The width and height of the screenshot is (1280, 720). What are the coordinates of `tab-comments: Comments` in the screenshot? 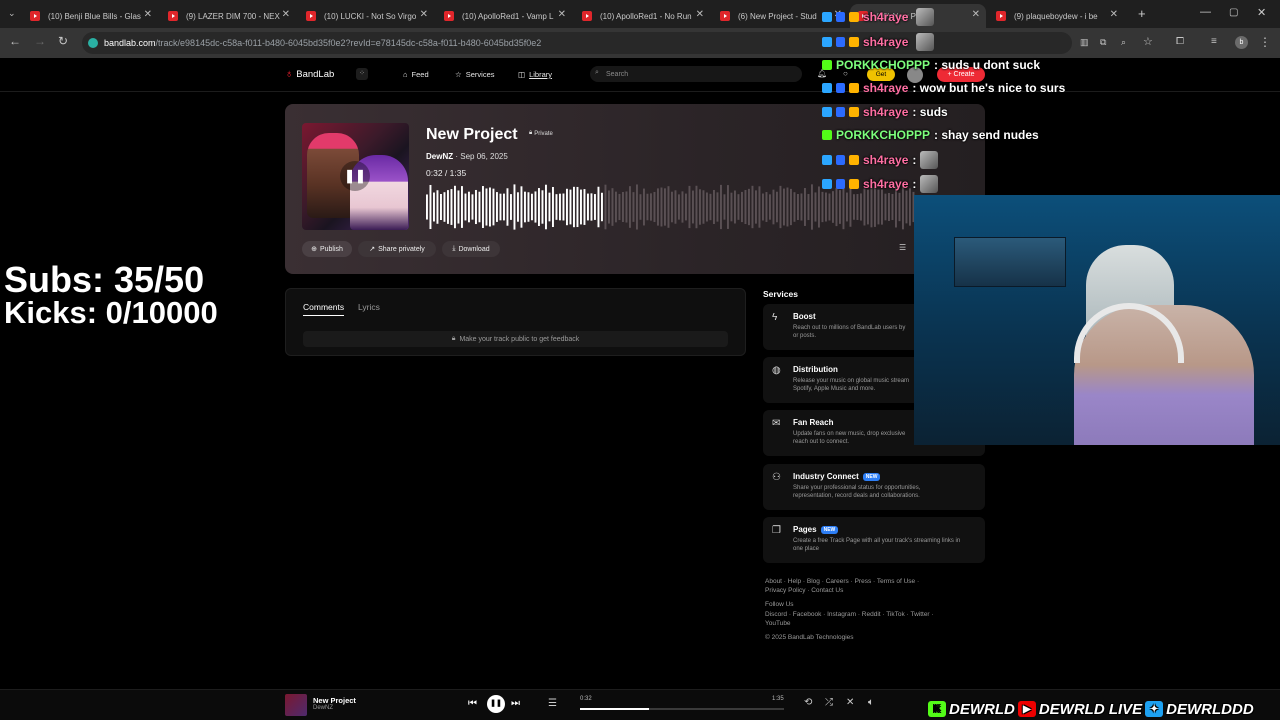 It's located at (324, 309).